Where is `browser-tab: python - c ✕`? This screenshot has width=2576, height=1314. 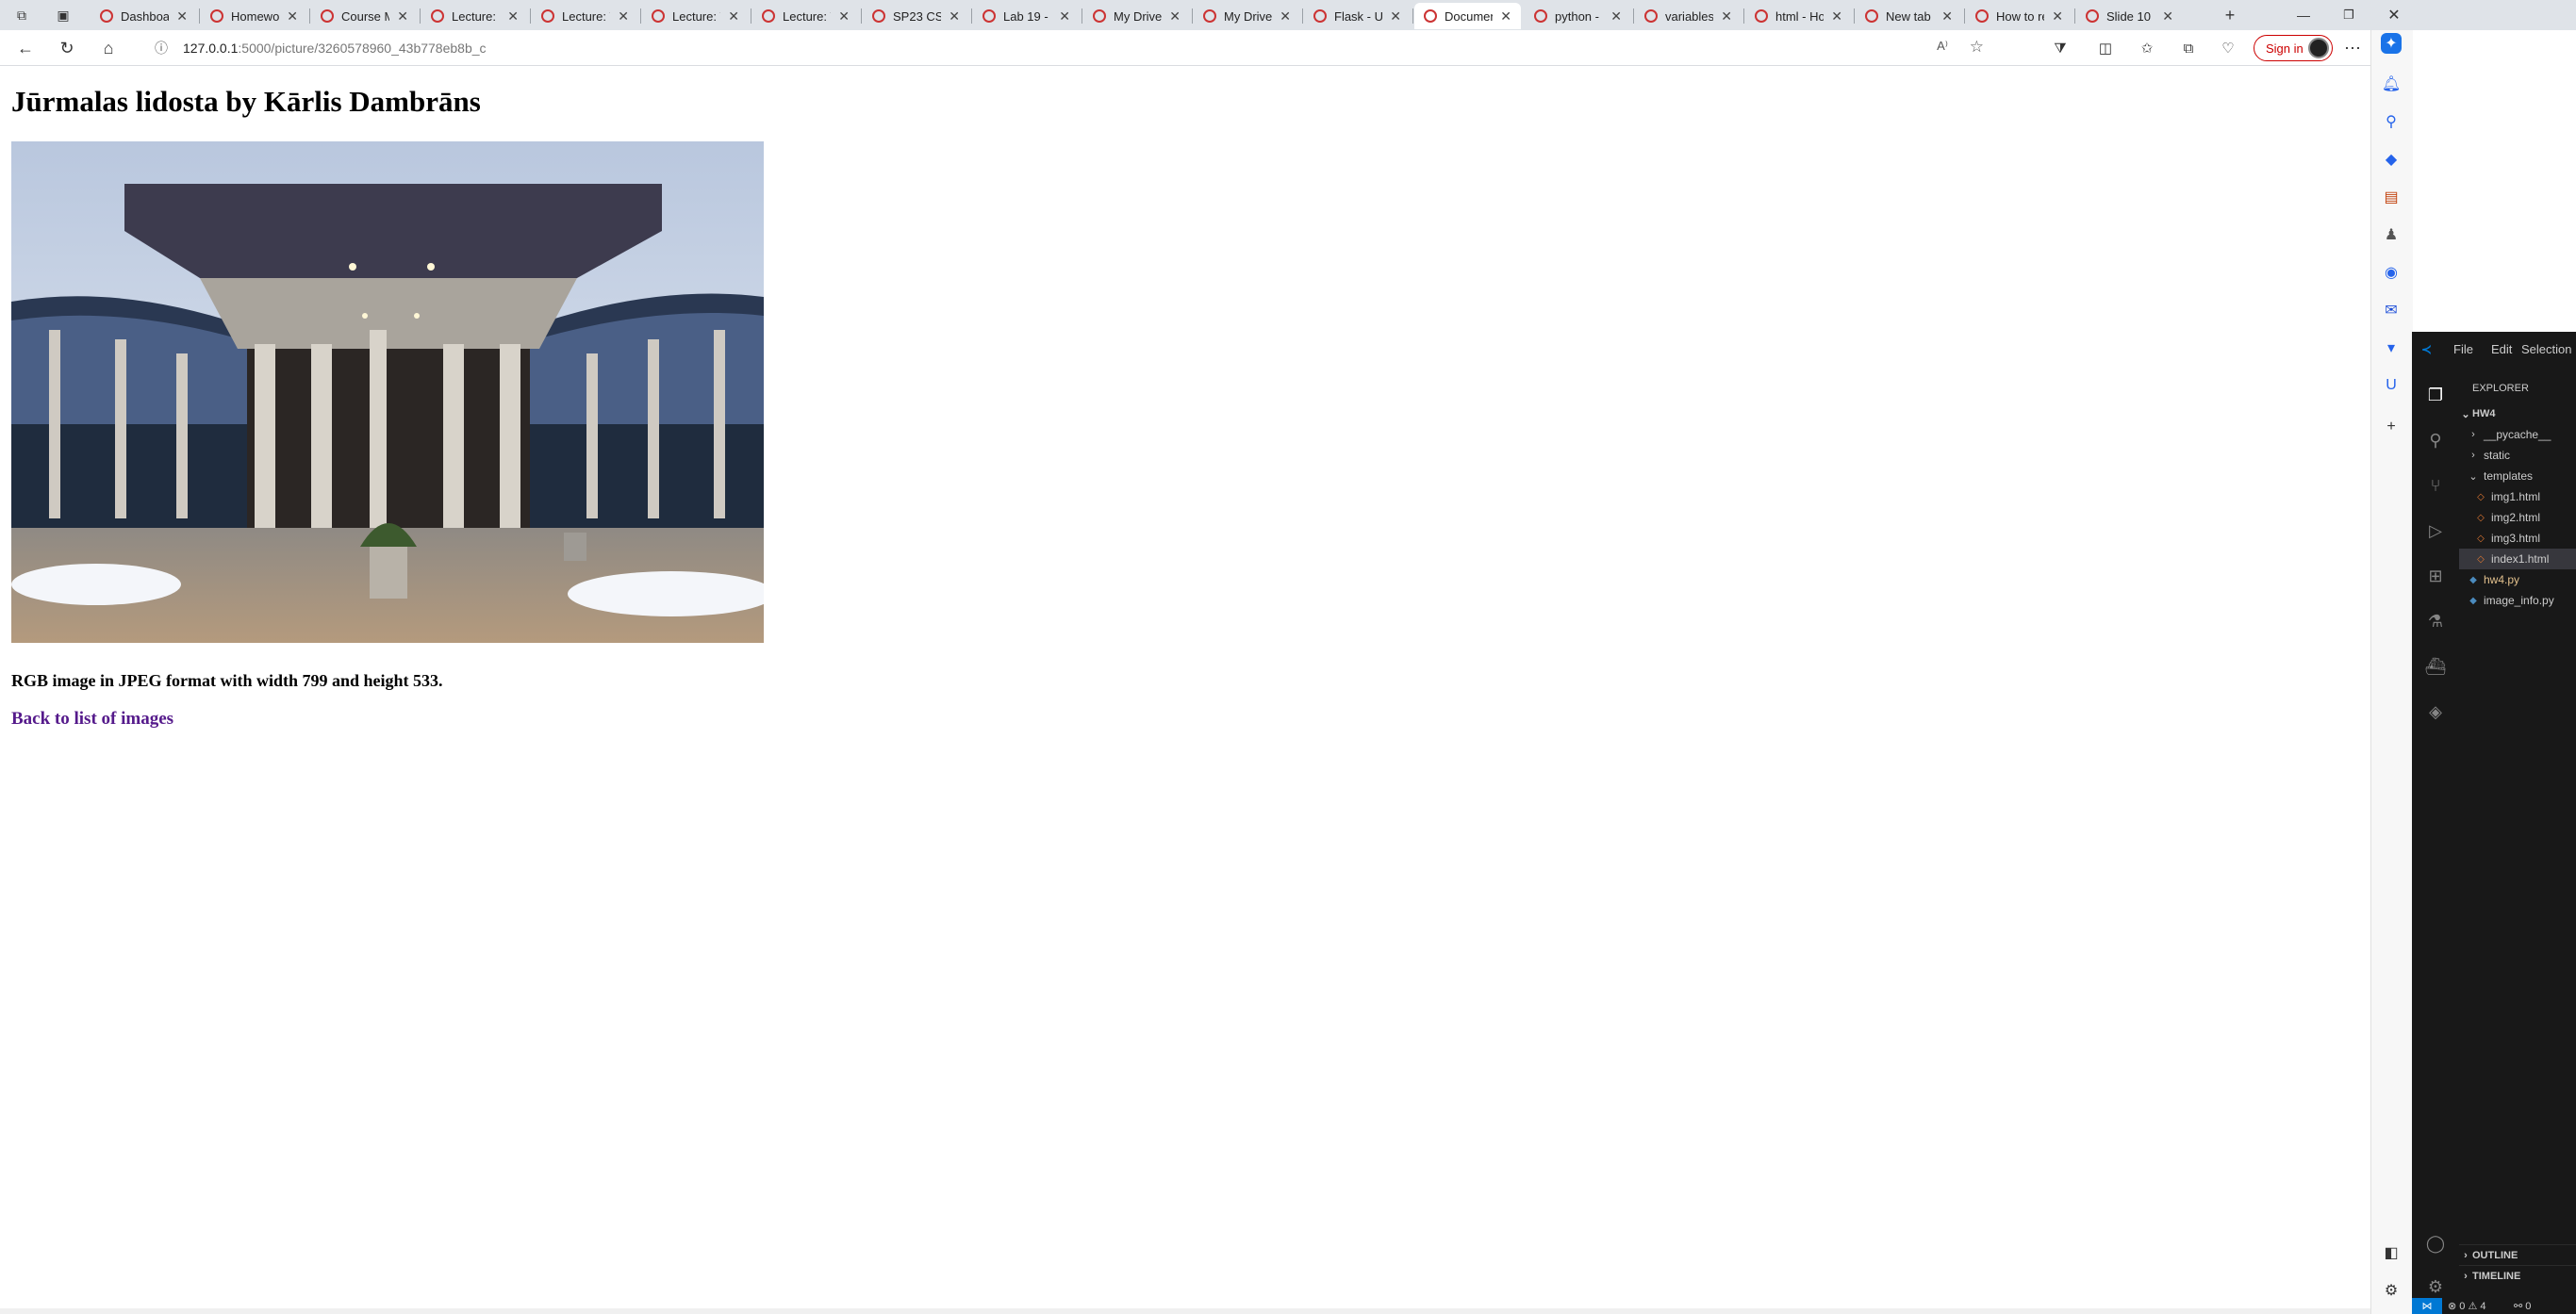 browser-tab: python - c ✕ is located at coordinates (1578, 16).